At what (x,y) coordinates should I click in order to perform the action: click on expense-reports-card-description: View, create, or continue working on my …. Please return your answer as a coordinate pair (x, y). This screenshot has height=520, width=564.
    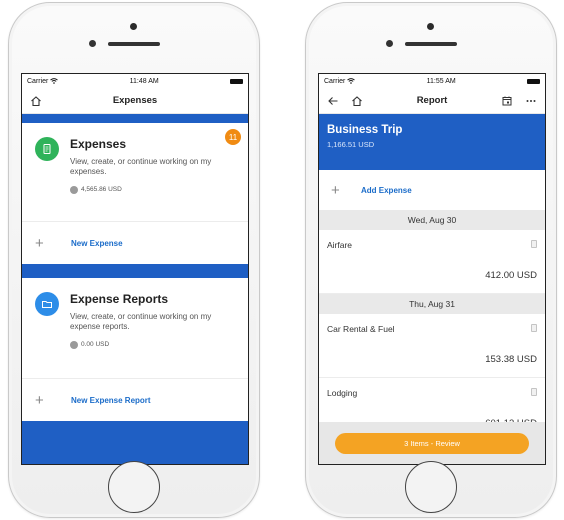
    Looking at the image, I should click on (141, 322).